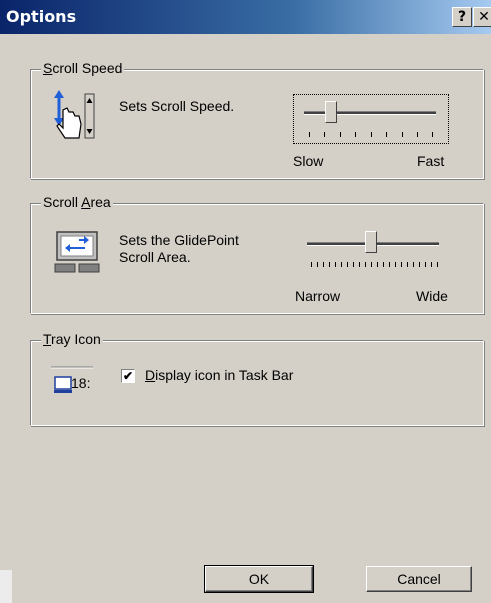 This screenshot has height=603, width=491. I want to click on cancel-button: Cancel, so click(419, 579).